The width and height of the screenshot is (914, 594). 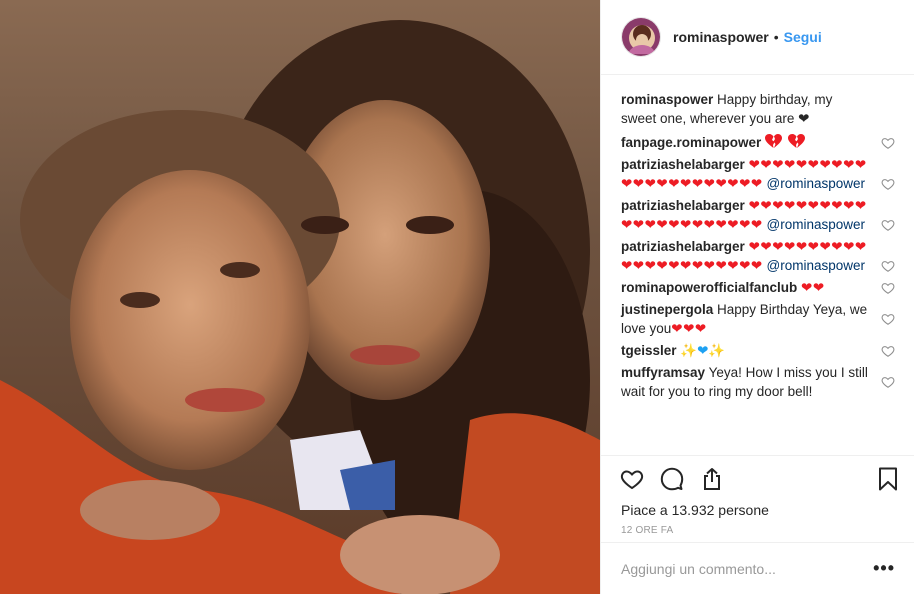 I want to click on more-options-icon: •••, so click(x=884, y=568).